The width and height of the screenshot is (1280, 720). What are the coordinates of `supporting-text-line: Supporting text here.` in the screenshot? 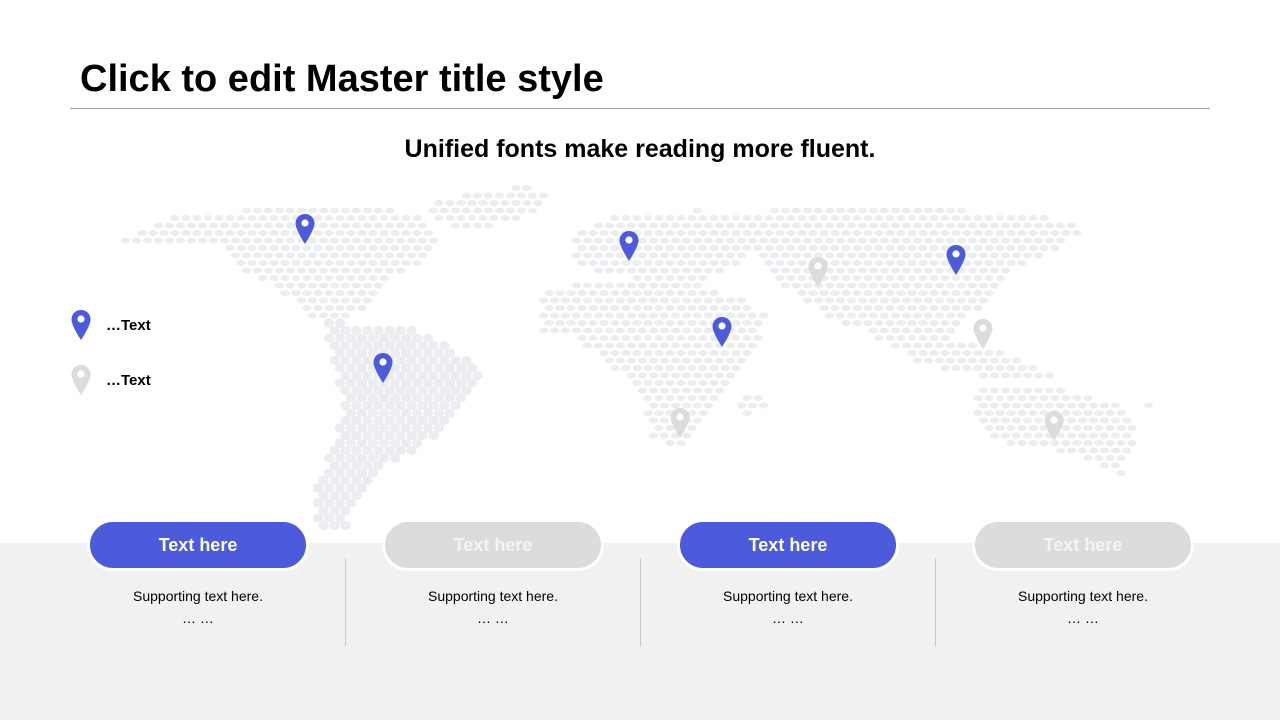 It's located at (788, 596).